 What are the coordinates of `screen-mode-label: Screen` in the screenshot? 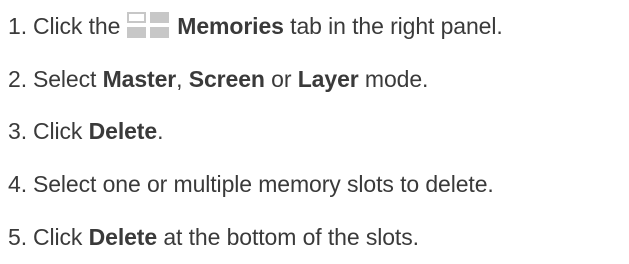 It's located at (226, 78).